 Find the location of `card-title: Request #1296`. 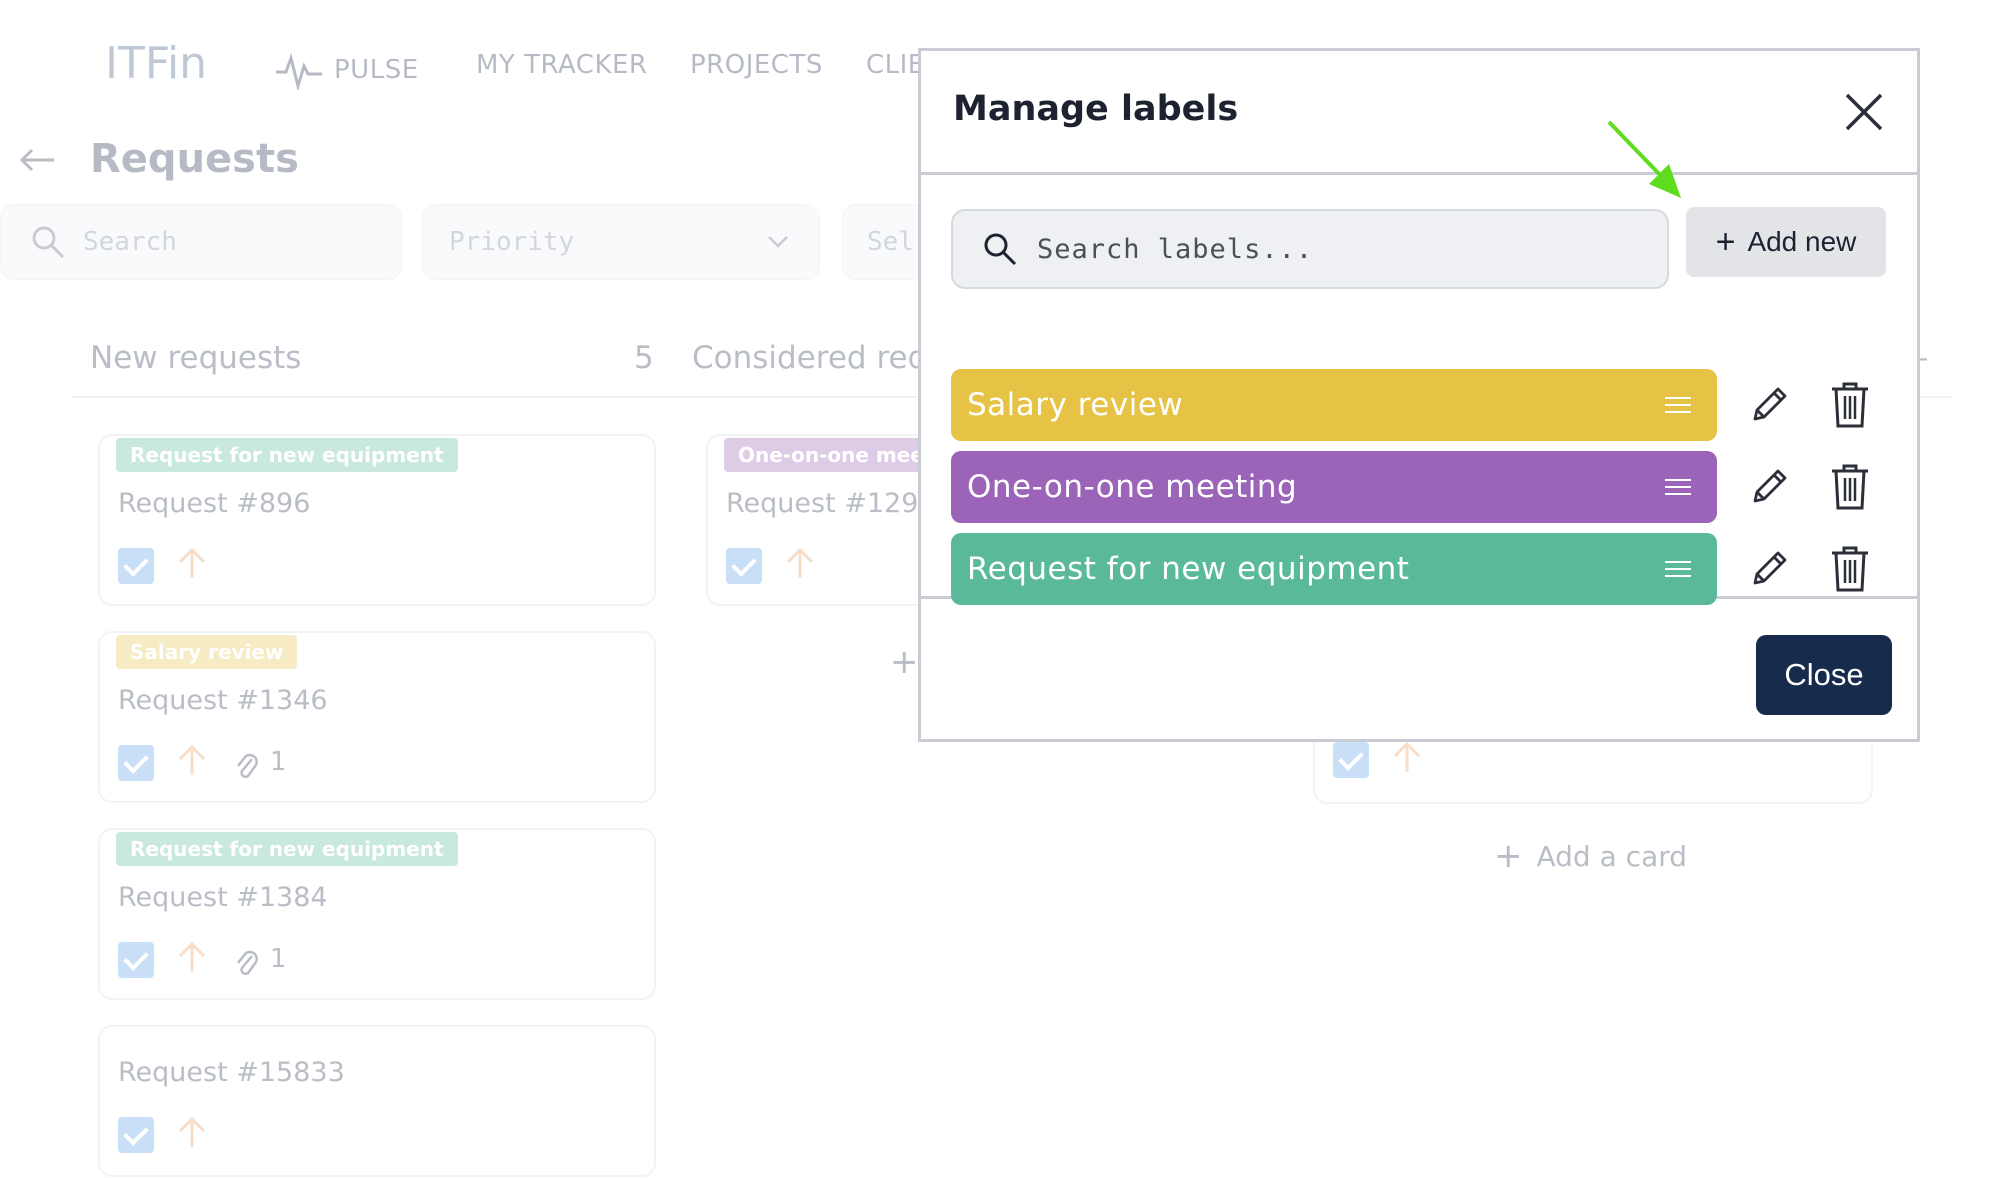

card-title: Request #1296 is located at coordinates (831, 503).